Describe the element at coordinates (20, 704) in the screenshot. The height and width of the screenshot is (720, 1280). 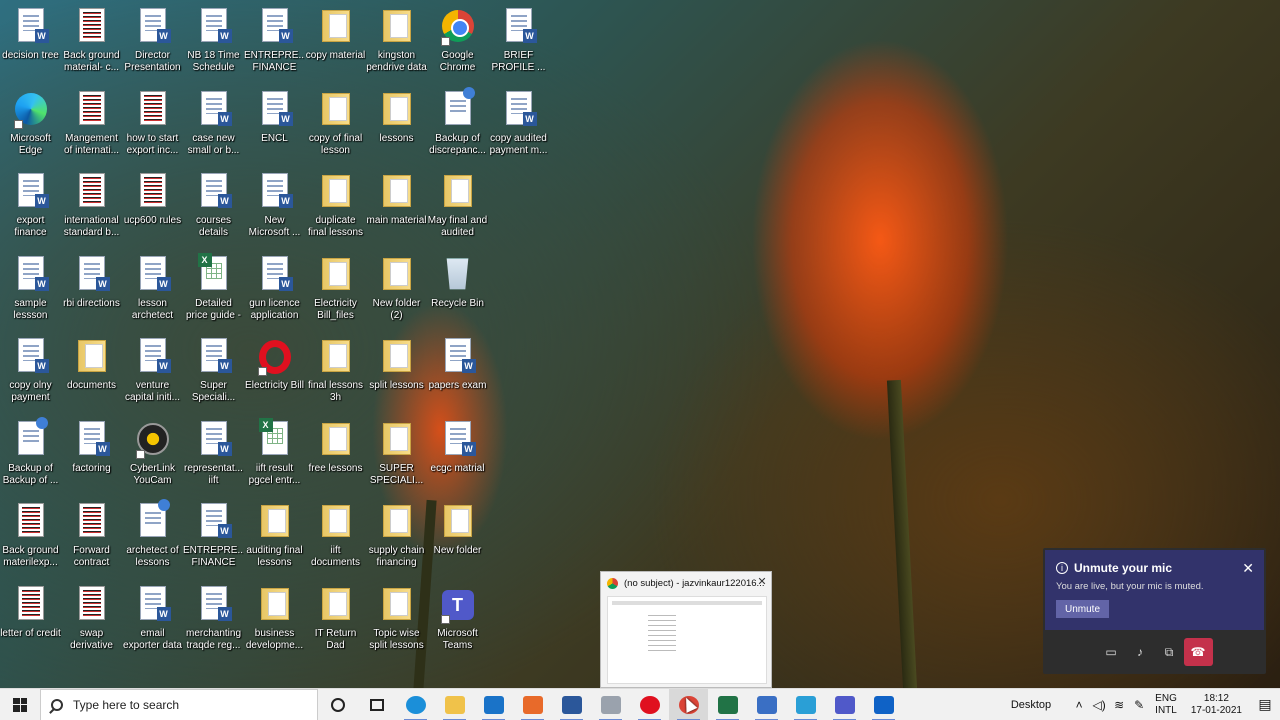
I see `start-button` at that location.